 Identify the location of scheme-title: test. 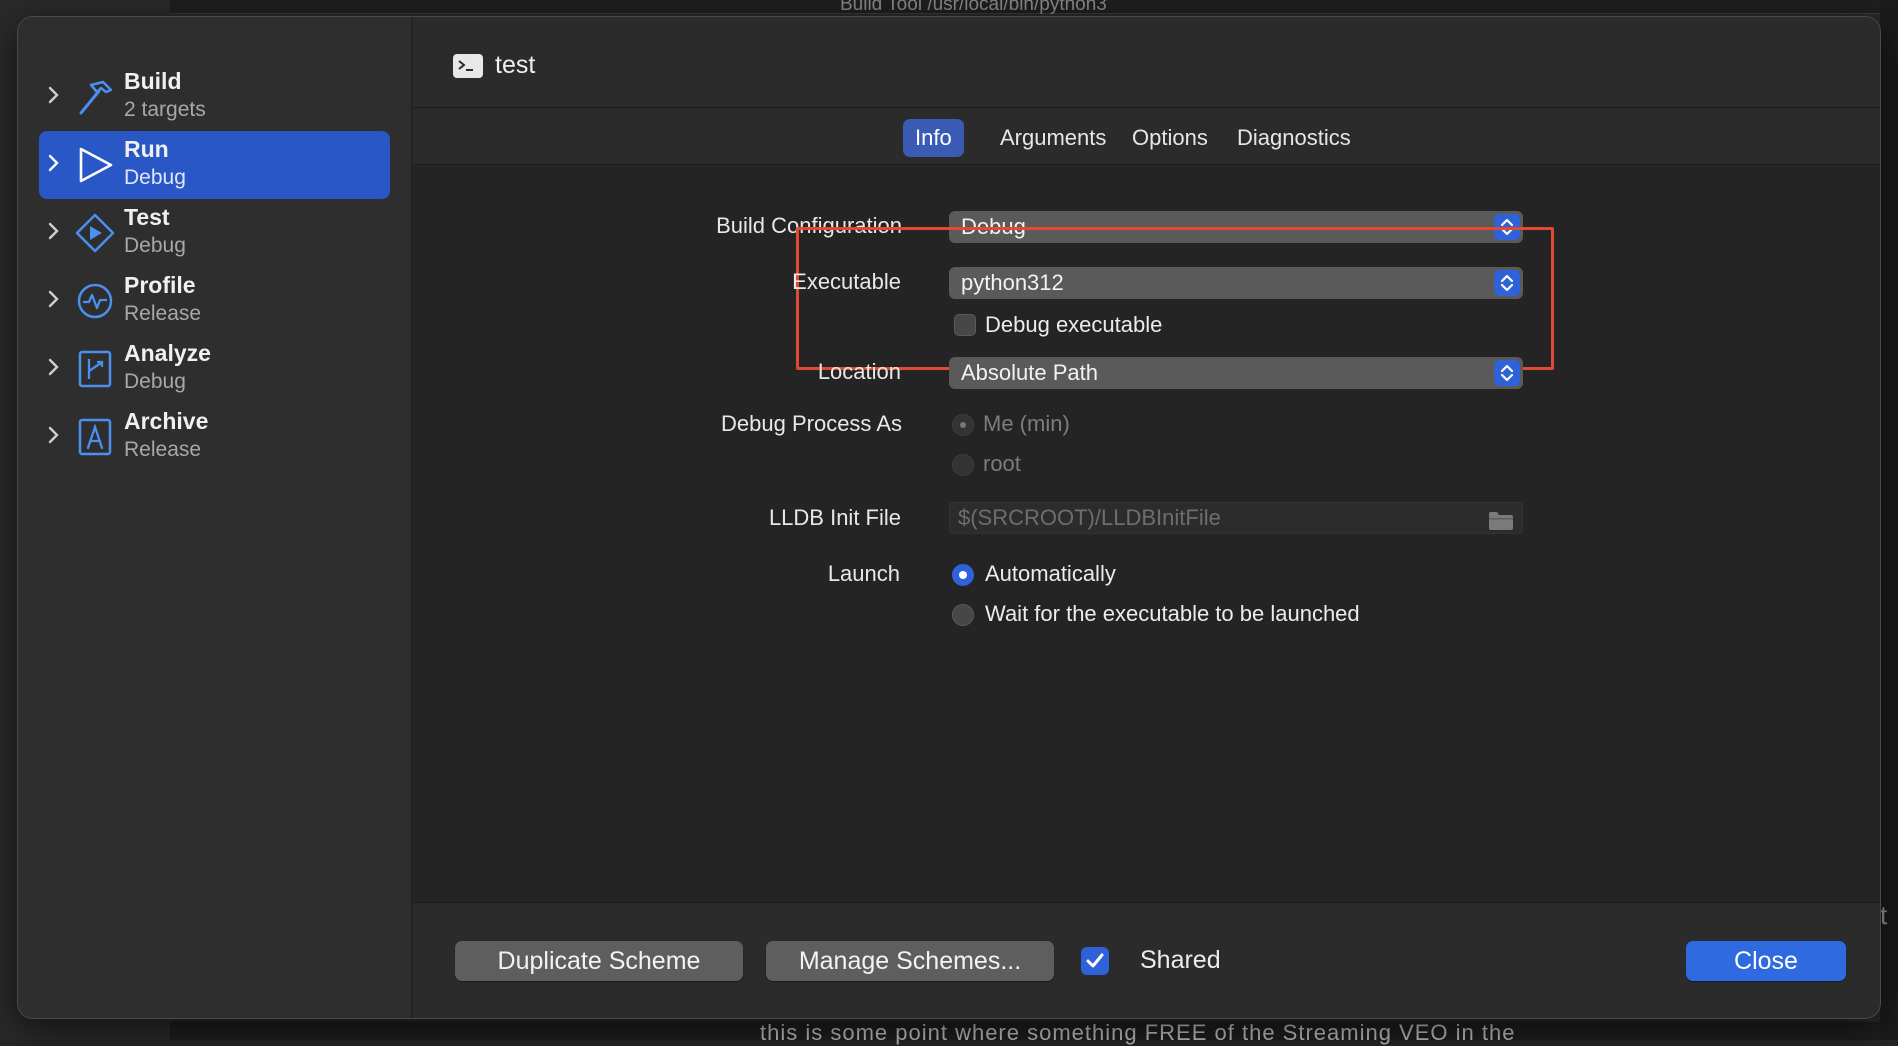
(515, 65).